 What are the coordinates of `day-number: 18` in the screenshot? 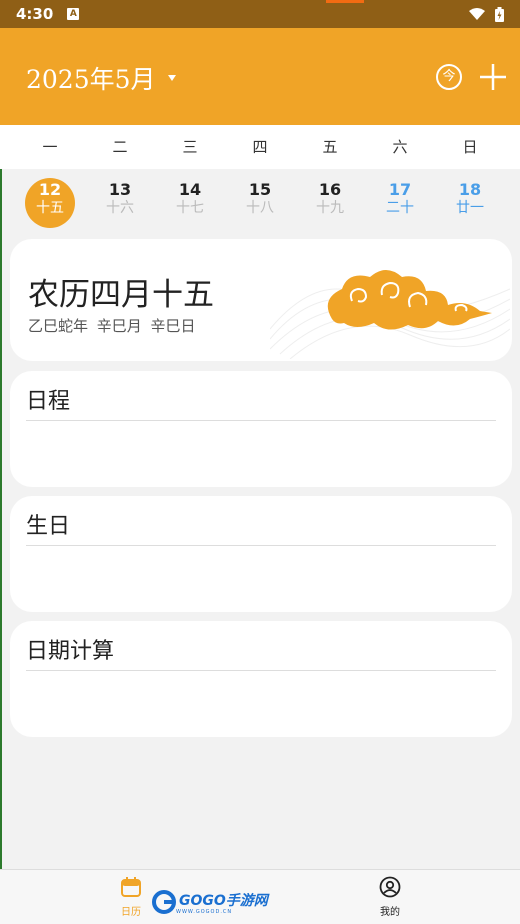 It's located at (470, 189).